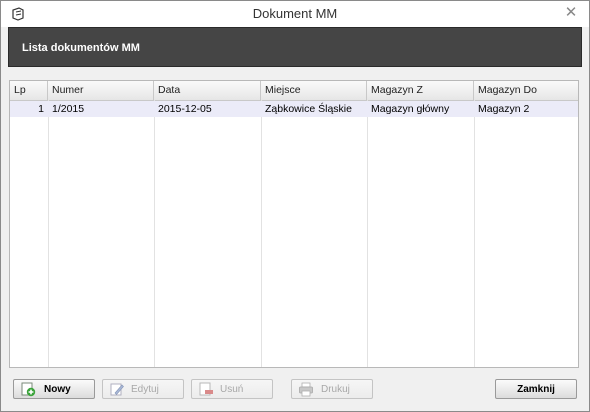  Describe the element at coordinates (101, 90) in the screenshot. I see `column-header-numer: Numer` at that location.